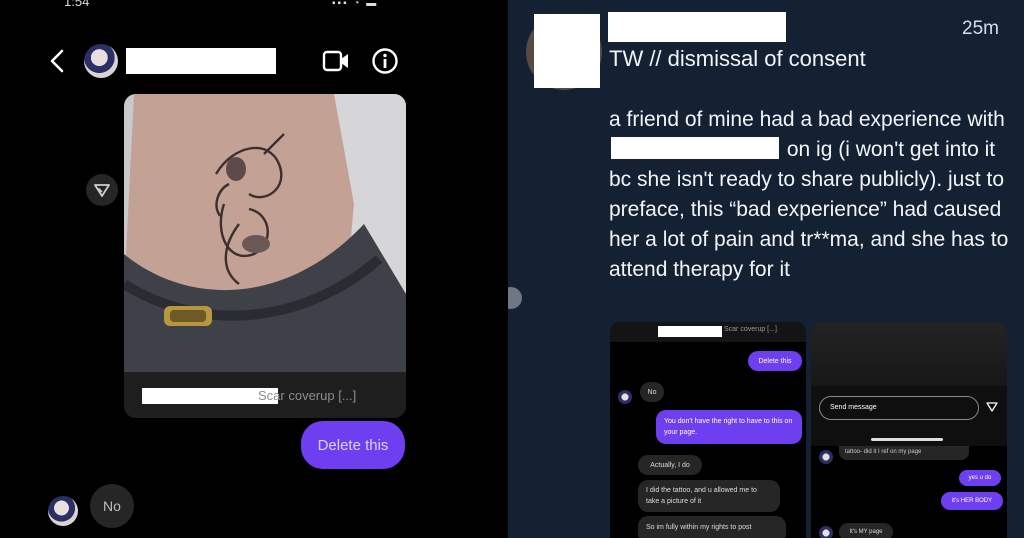 The height and width of the screenshot is (538, 1024). I want to click on post-title: TW // dismissal of consent, so click(737, 58).